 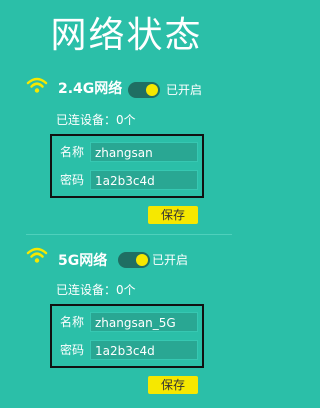 I want to click on band-name: 2.4G网络, so click(x=90, y=89).